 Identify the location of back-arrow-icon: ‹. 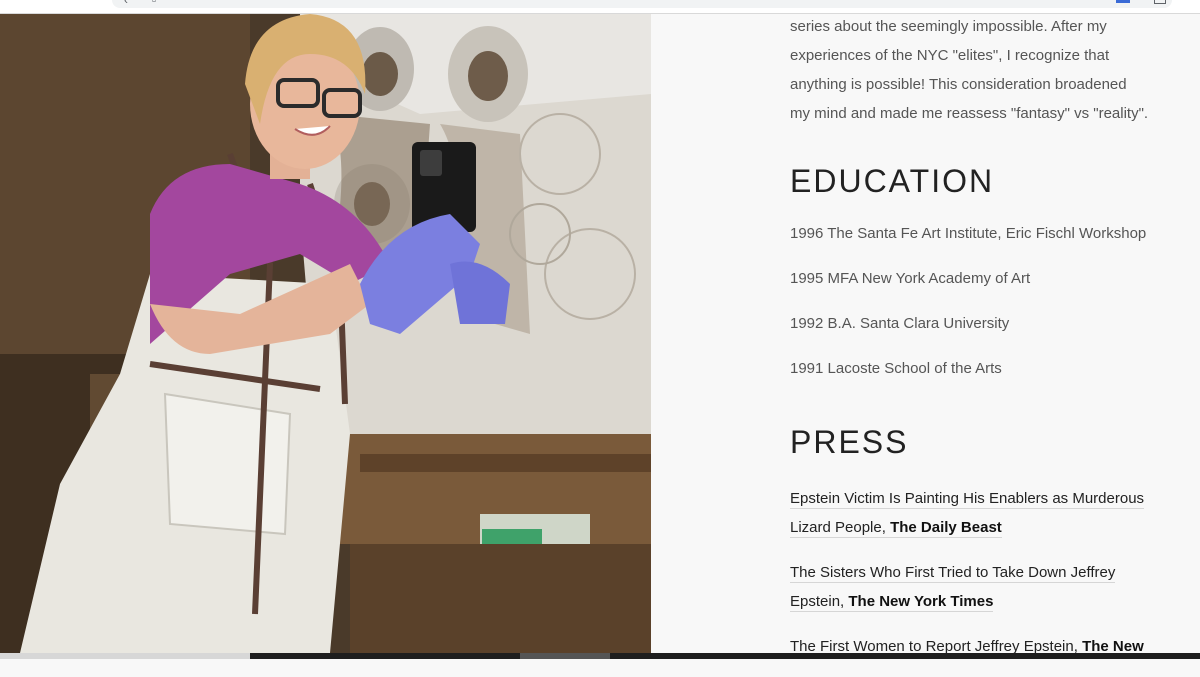
(126, 3).